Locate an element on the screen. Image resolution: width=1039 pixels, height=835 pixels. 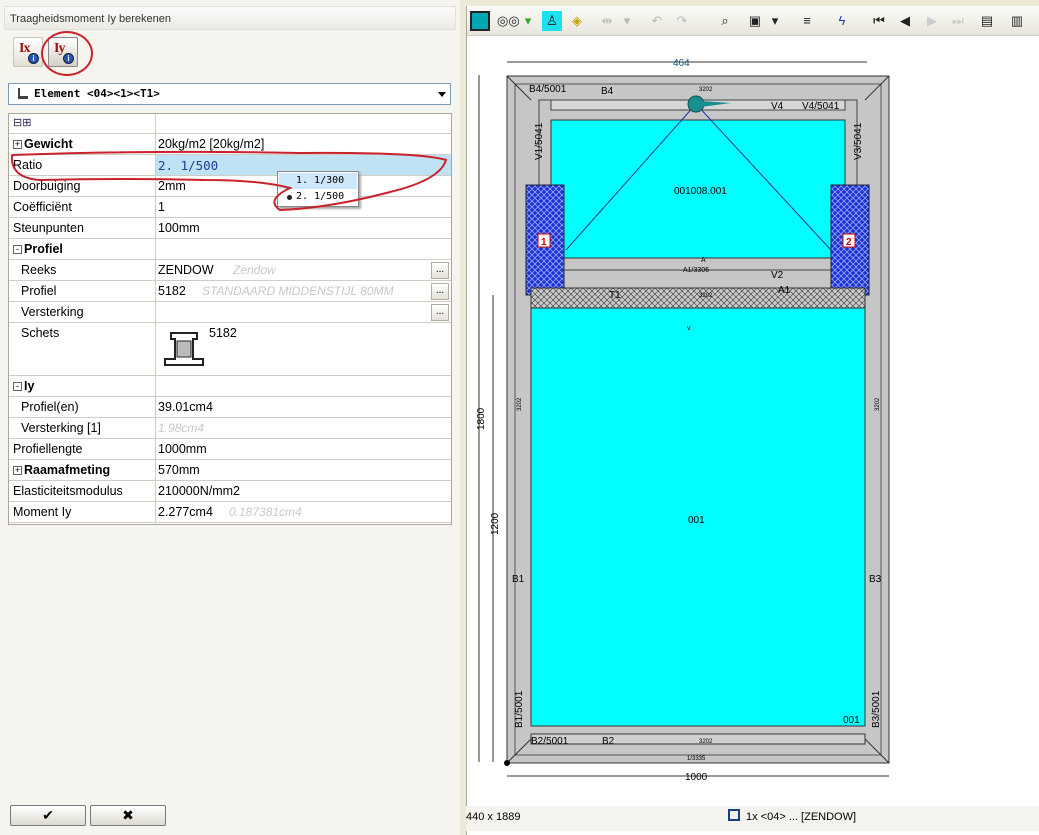
property-hint: 1.98cm4 is located at coordinates (181, 428).